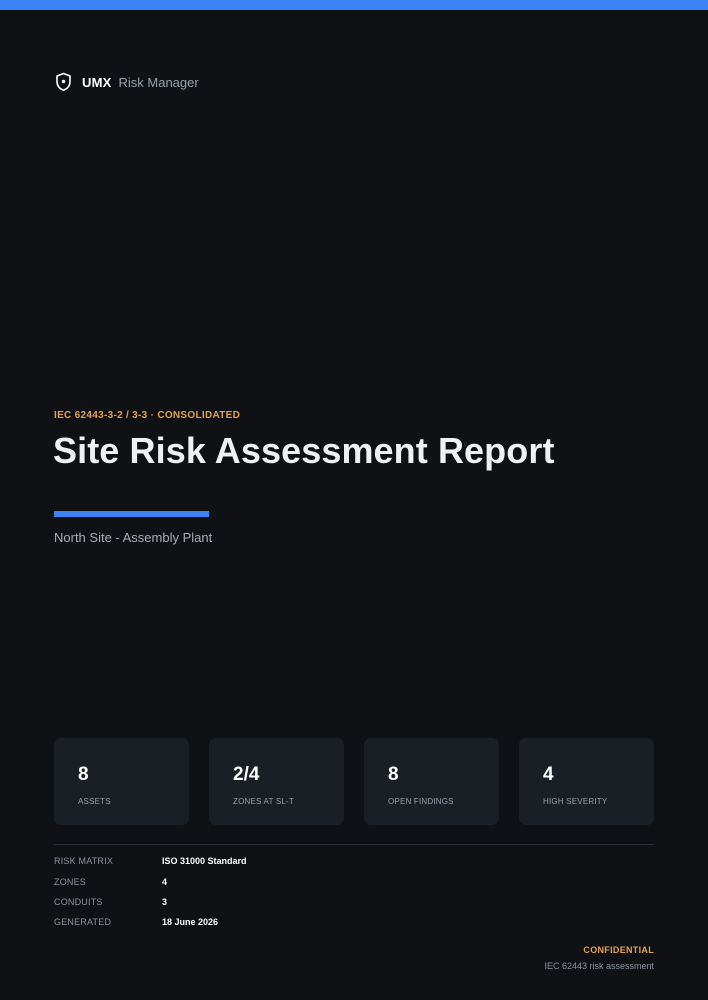 The height and width of the screenshot is (1000, 708). I want to click on meta-row-generated: GENERATED 18 June 2026, so click(254, 924).